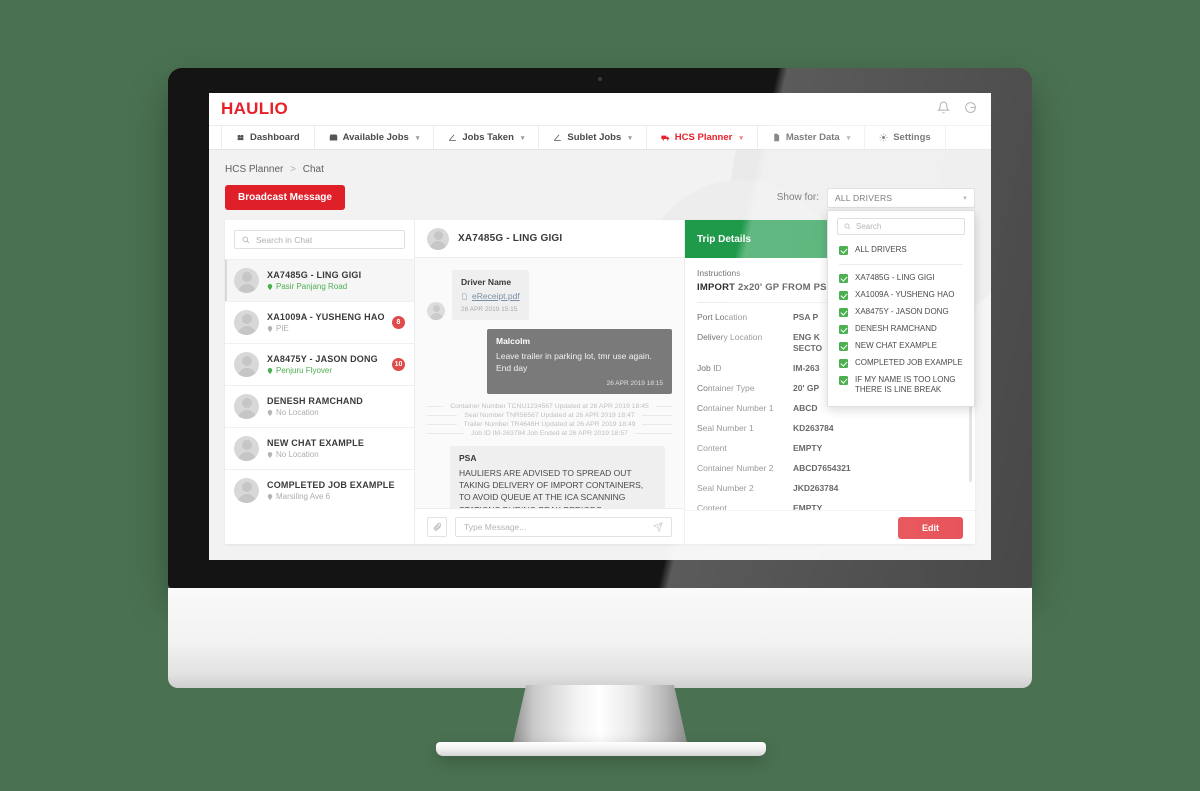 This screenshot has height=791, width=1200. I want to click on chat-list-item: DENESH RAMCHAND No Location, so click(319, 406).